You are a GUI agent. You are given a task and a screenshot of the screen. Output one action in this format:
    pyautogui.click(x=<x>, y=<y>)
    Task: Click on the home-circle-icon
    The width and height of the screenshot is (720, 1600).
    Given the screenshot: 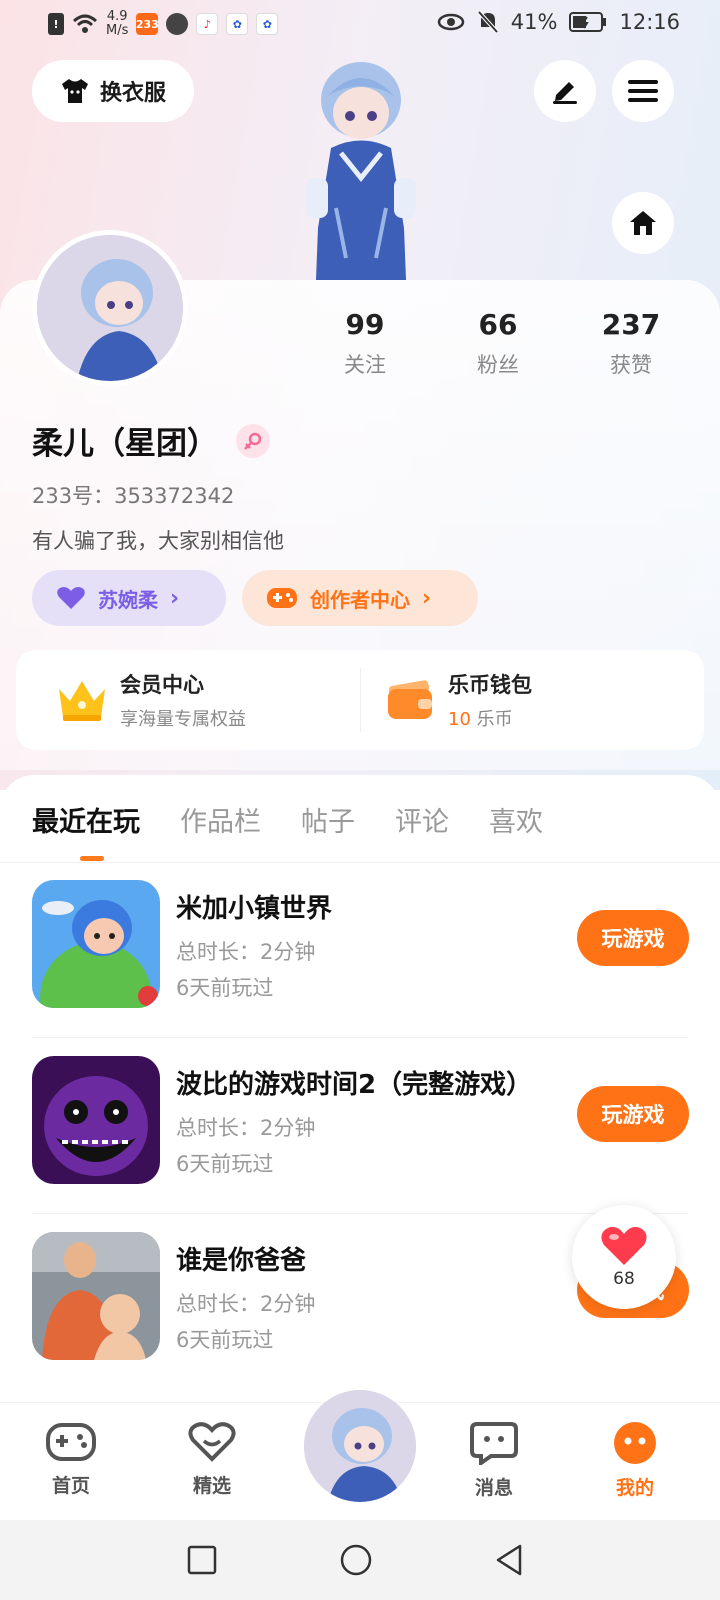 What is the action you would take?
    pyautogui.click(x=356, y=1560)
    